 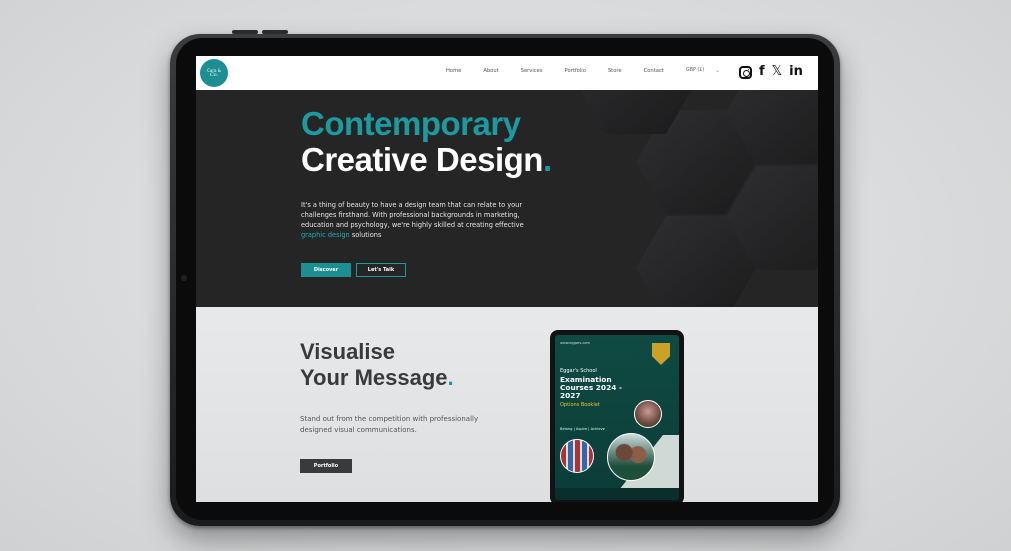 What do you see at coordinates (577, 456) in the screenshot?
I see `artwork-photo` at bounding box center [577, 456].